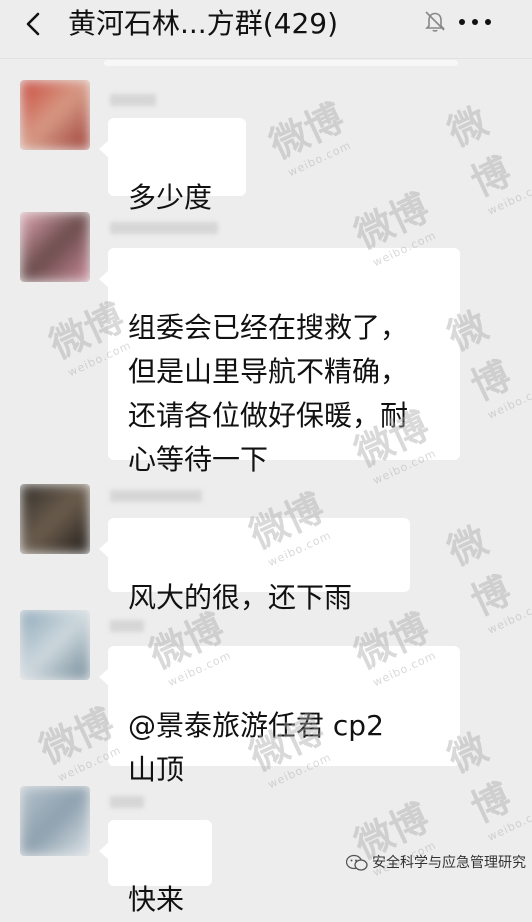 This screenshot has width=532, height=922. Describe the element at coordinates (155, 868) in the screenshot. I see `message-bubble: 快来` at that location.